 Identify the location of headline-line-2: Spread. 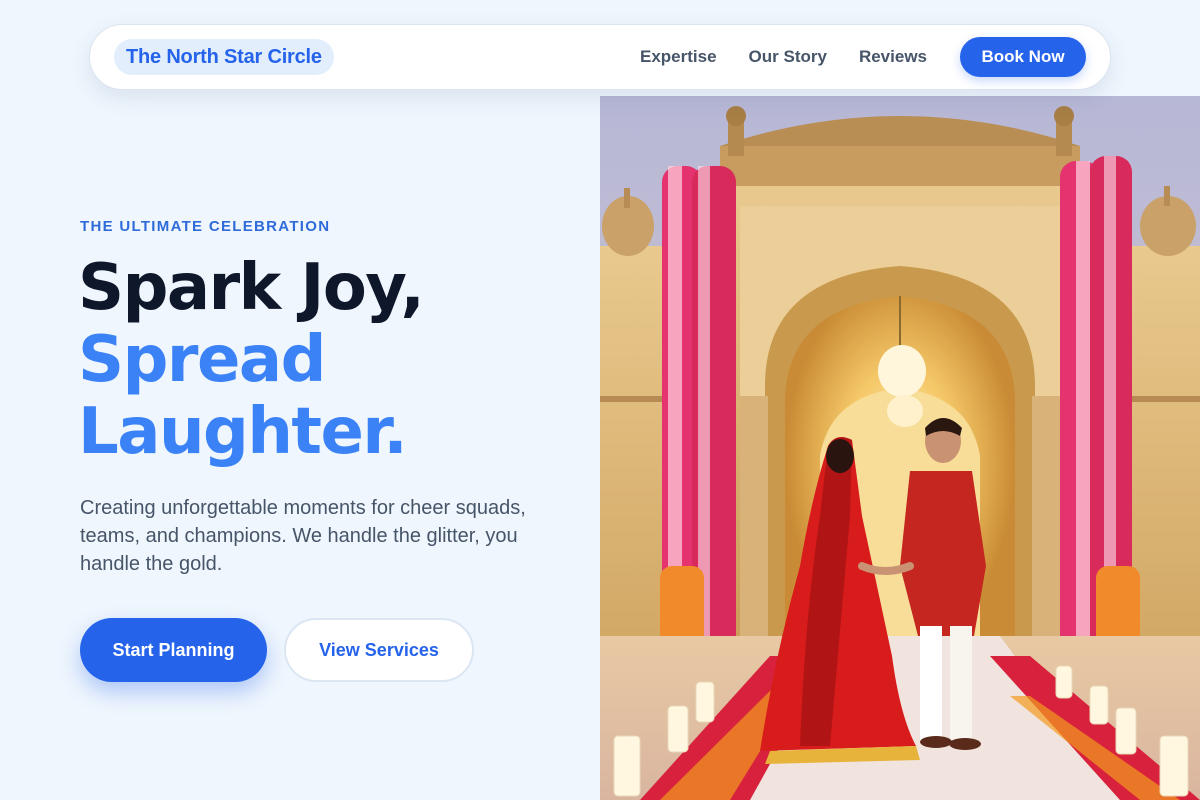
(202, 360).